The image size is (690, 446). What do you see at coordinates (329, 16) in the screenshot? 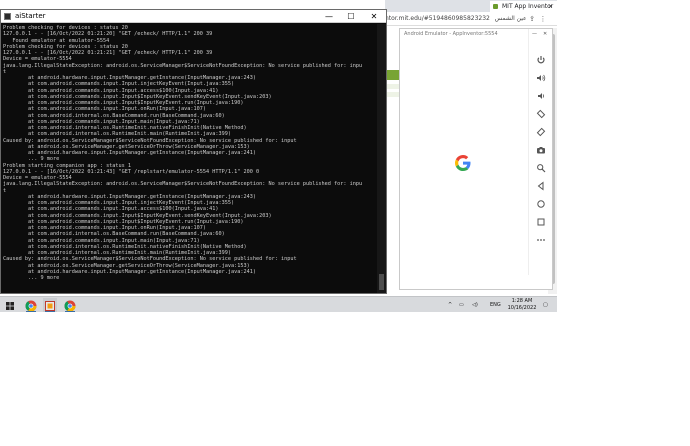
I see `minimize-button: —` at bounding box center [329, 16].